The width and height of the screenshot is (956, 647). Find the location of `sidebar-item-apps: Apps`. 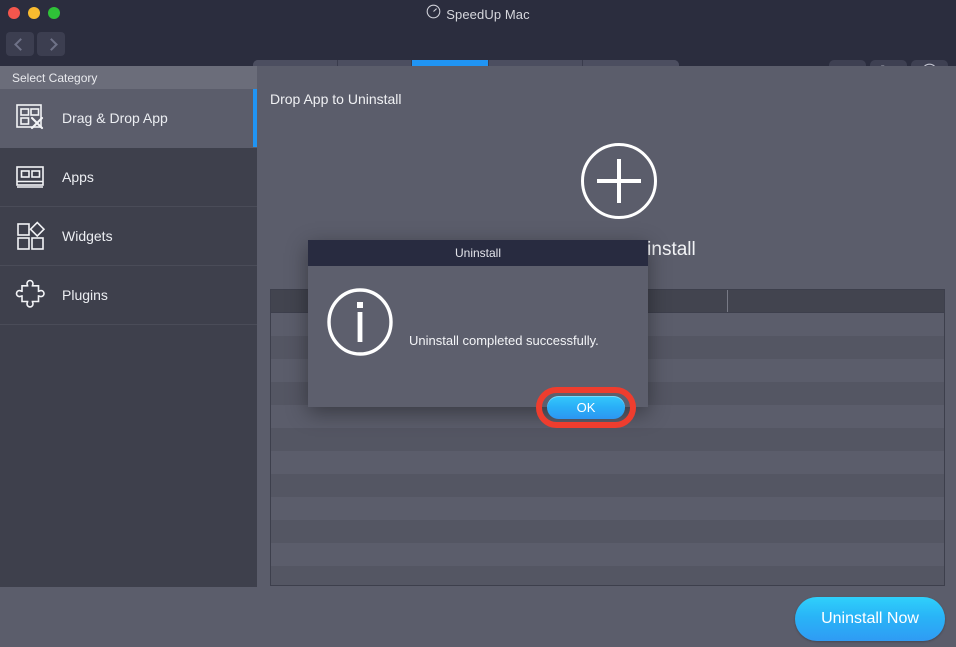

sidebar-item-apps: Apps is located at coordinates (128, 177).